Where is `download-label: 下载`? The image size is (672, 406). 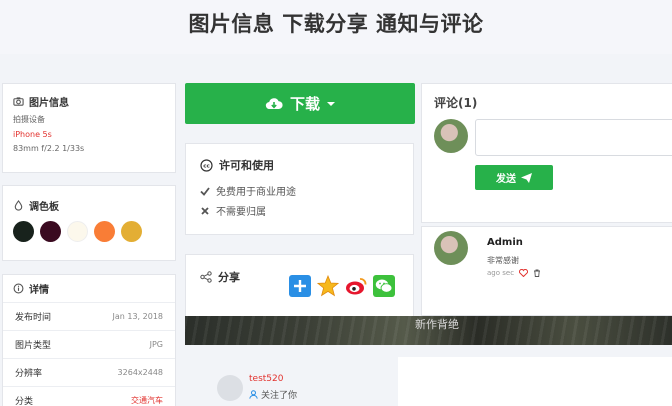
download-label: 下载 is located at coordinates (304, 104).